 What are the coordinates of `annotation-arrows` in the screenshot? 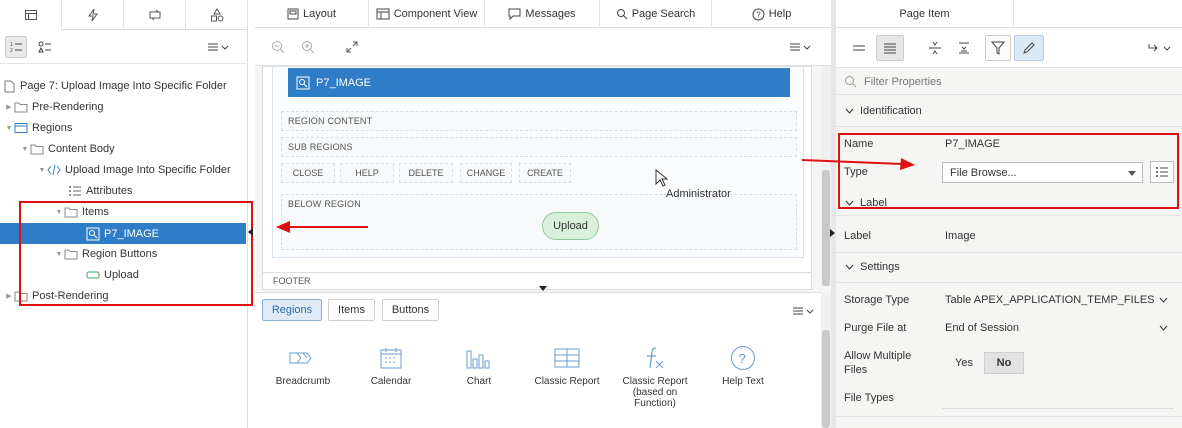 It's located at (595, 195).